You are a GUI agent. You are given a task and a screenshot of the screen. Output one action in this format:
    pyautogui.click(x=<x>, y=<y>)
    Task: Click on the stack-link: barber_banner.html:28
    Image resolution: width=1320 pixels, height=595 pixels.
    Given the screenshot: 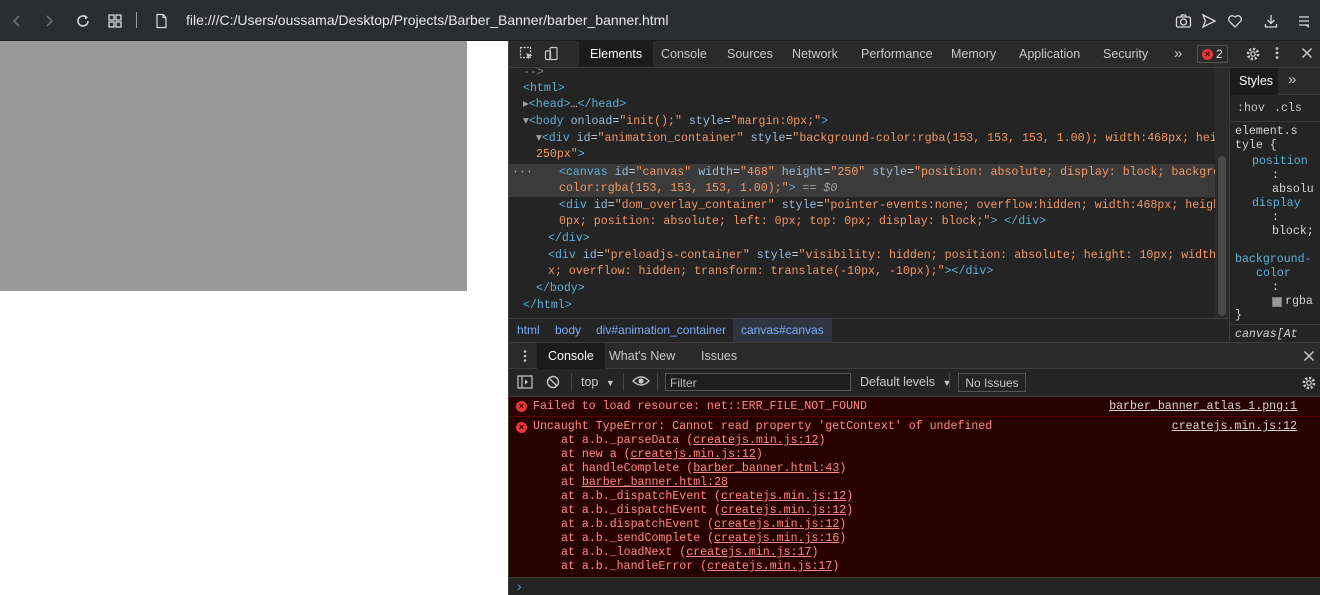 What is the action you would take?
    pyautogui.click(x=655, y=482)
    